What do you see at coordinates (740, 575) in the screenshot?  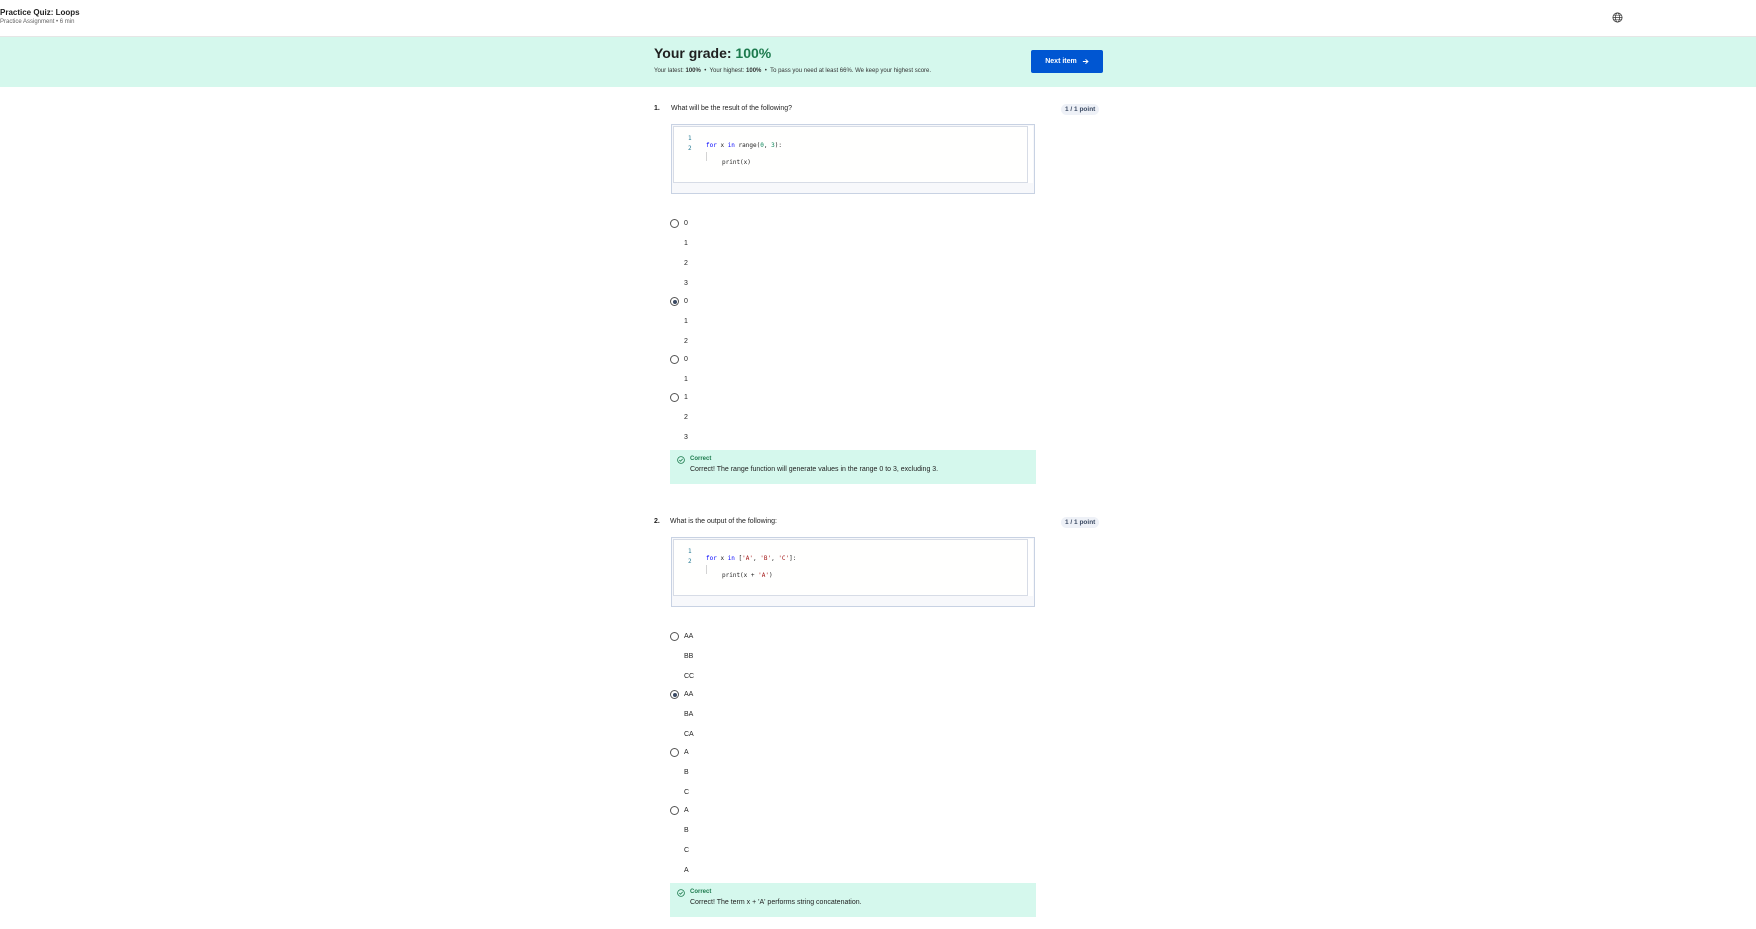 I see `code-token: print(x +` at bounding box center [740, 575].